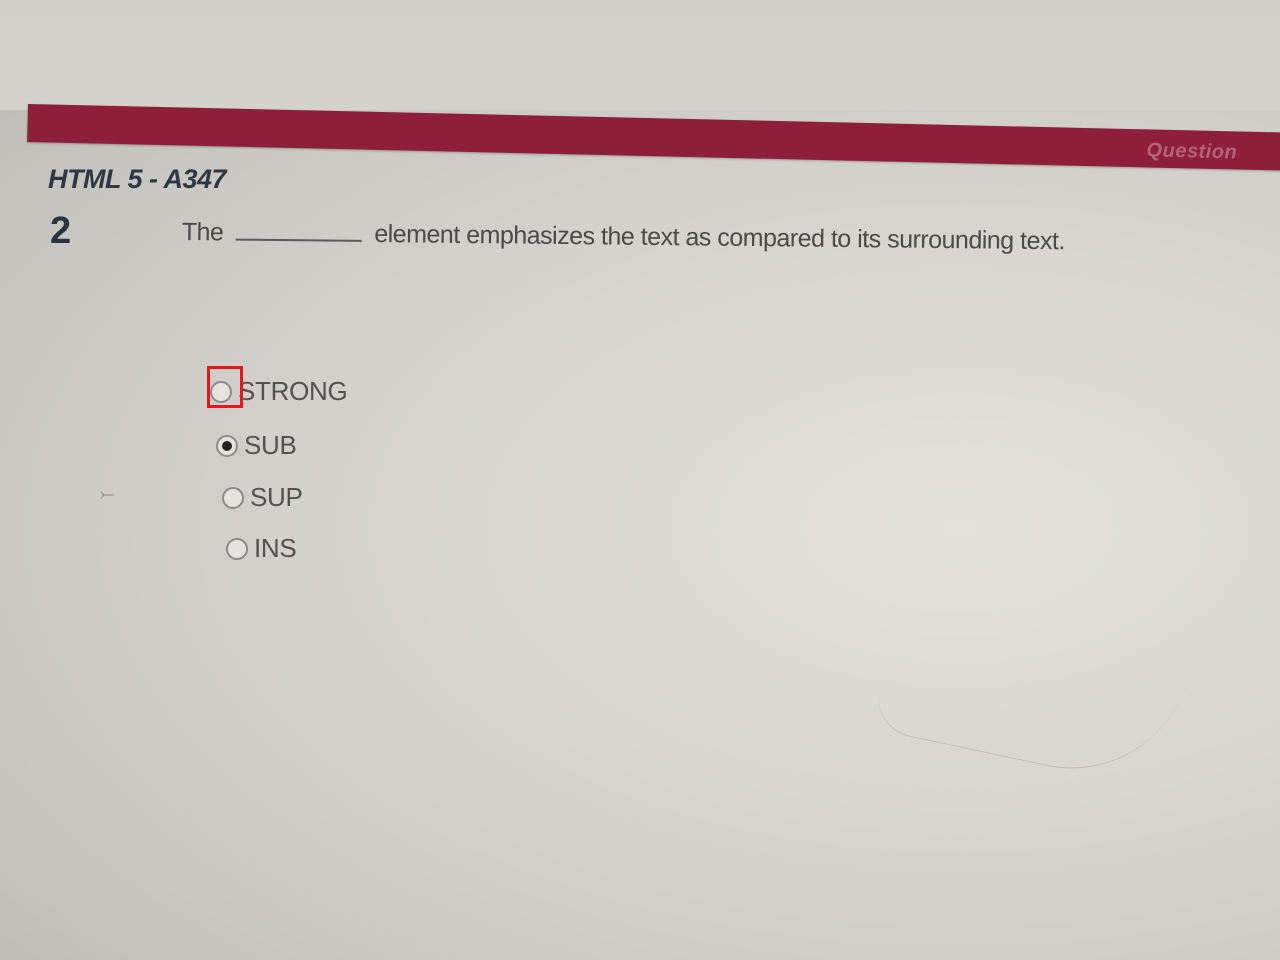 The height and width of the screenshot is (960, 1280). I want to click on screen-smudge: ⤚, so click(107, 494).